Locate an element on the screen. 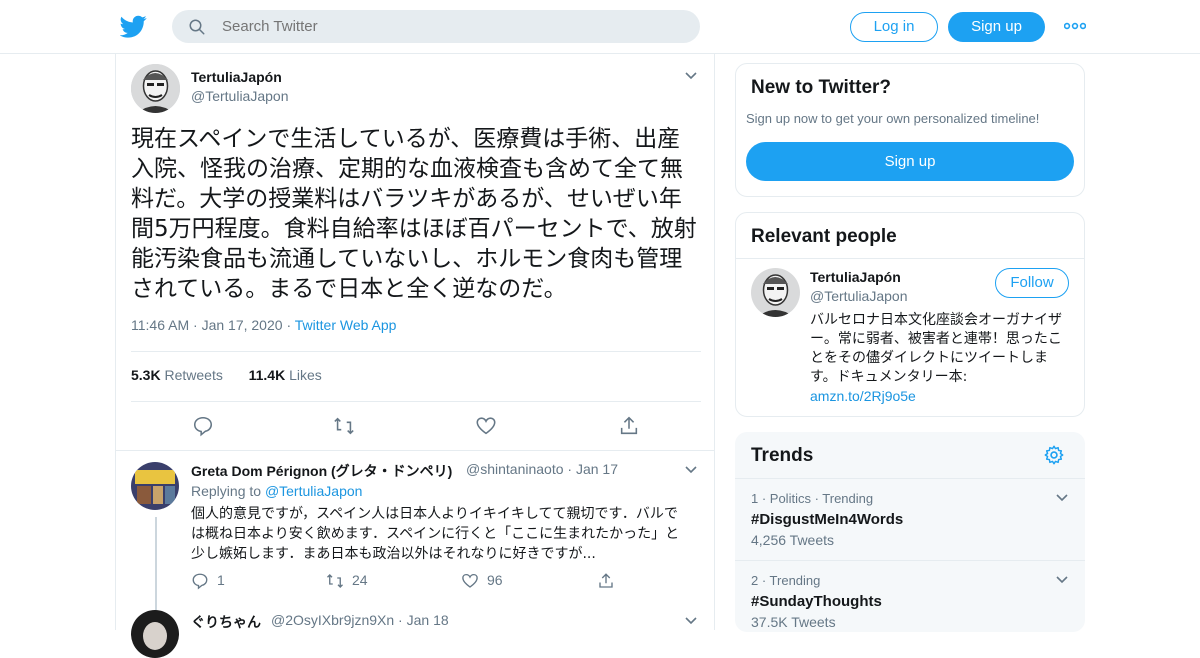 This screenshot has width=1200, height=658. tweet-time: 11:46 AM is located at coordinates (160, 325).